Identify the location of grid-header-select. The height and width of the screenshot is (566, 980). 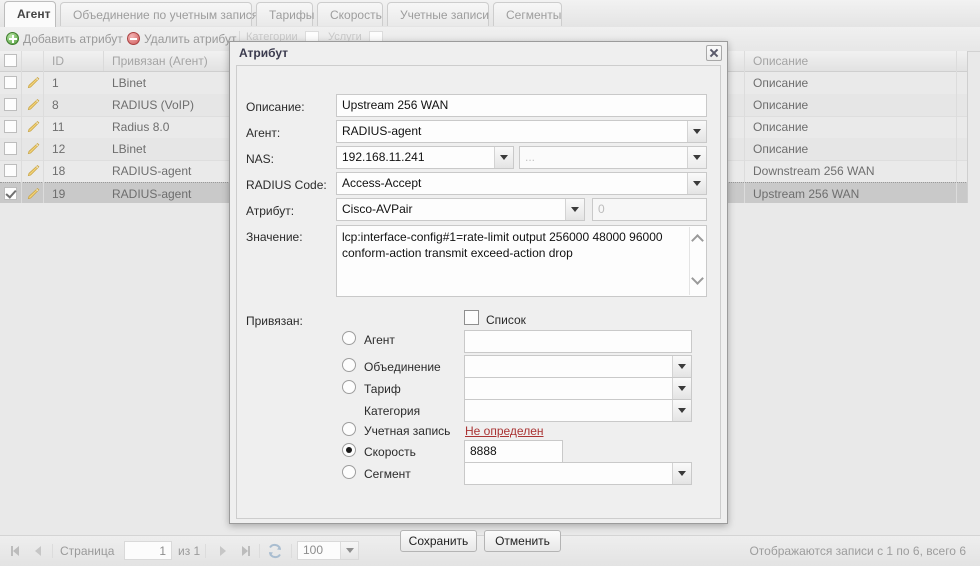
(11, 61).